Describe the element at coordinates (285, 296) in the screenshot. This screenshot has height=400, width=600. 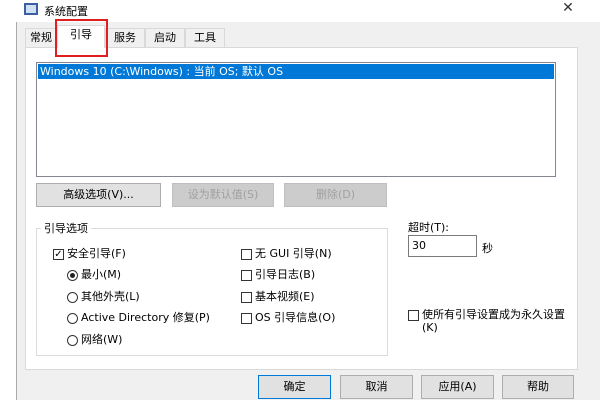
I see `label: 基本视频(E)` at that location.